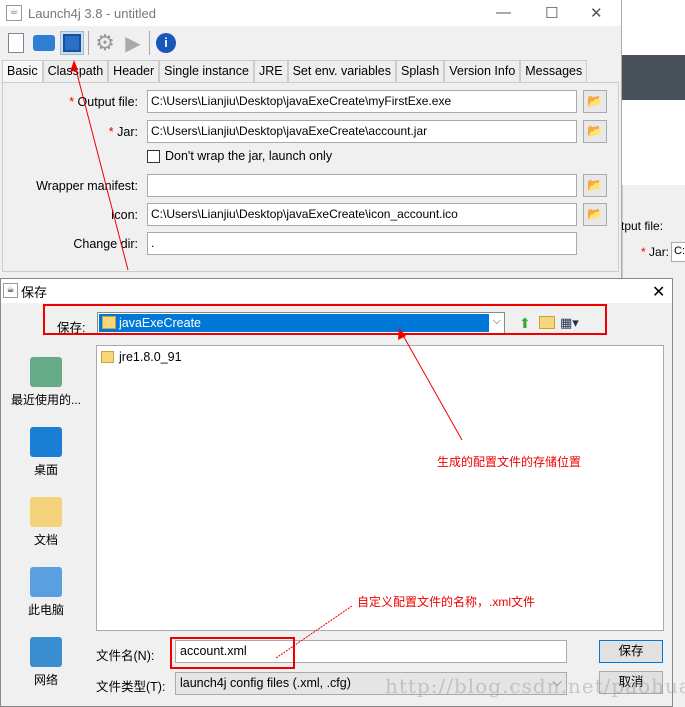 This screenshot has height=707, width=685. What do you see at coordinates (101, 166) in the screenshot?
I see `arrow-to-save-icon` at bounding box center [101, 166].